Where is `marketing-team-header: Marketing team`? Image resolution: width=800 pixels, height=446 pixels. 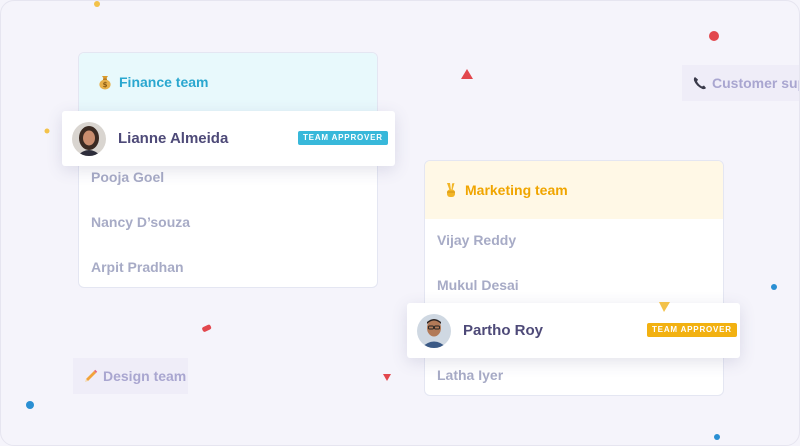
marketing-team-header: Marketing team is located at coordinates (574, 190).